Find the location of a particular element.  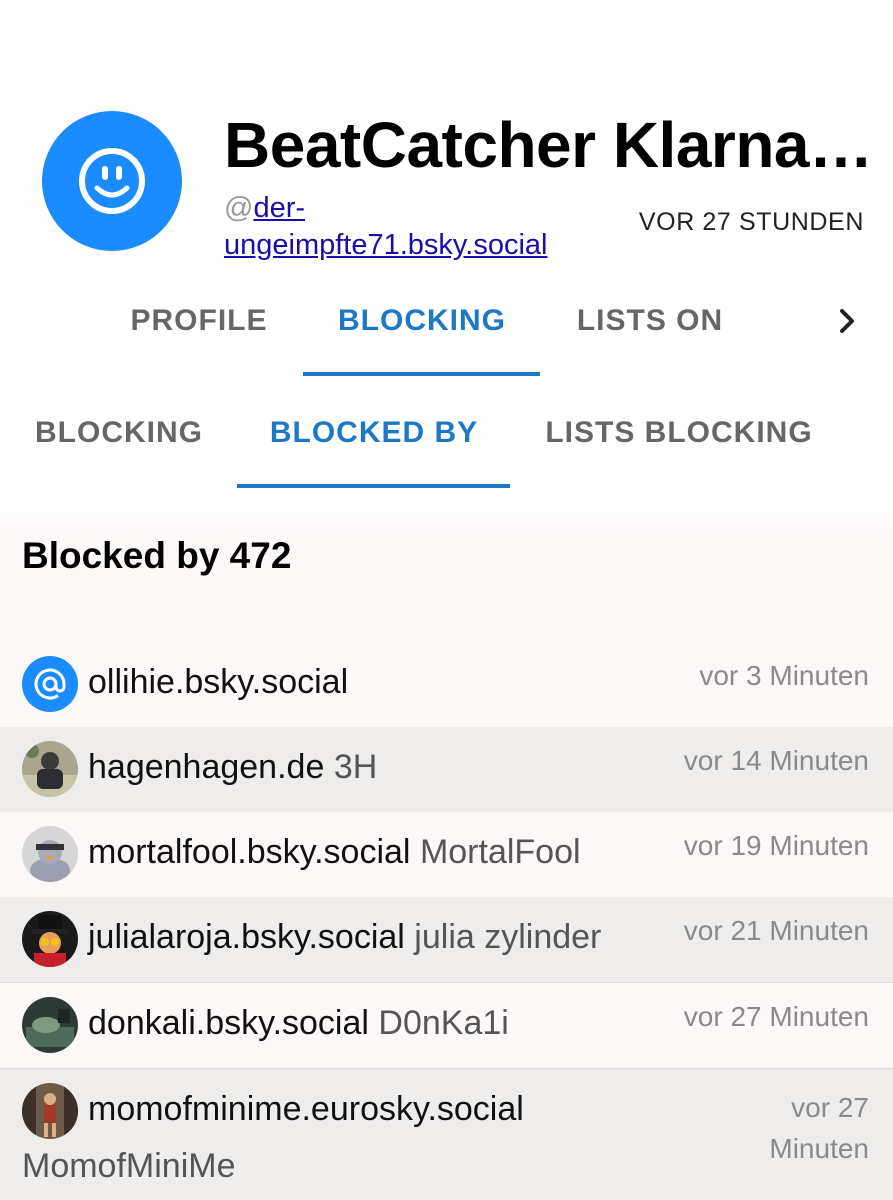

user-photo-icon is located at coordinates (50, 769).